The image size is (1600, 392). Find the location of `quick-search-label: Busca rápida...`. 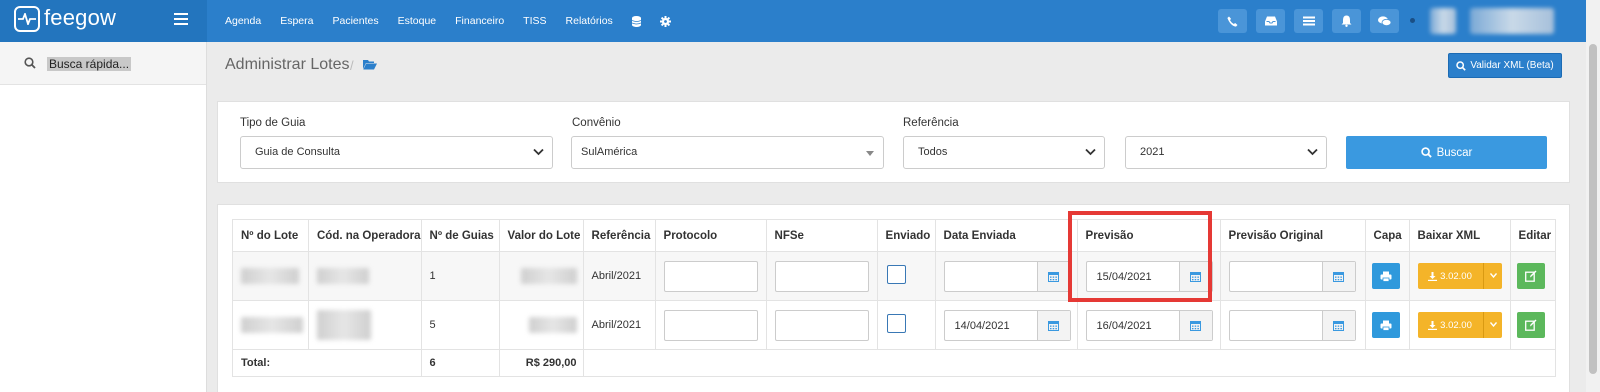

quick-search-label: Busca rápida... is located at coordinates (89, 64).